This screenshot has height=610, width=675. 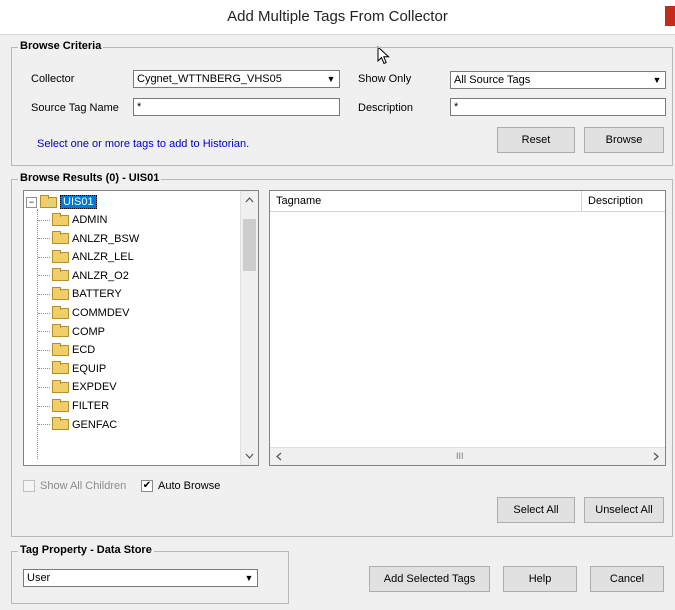 I want to click on scroll-up-icon, so click(x=249, y=199).